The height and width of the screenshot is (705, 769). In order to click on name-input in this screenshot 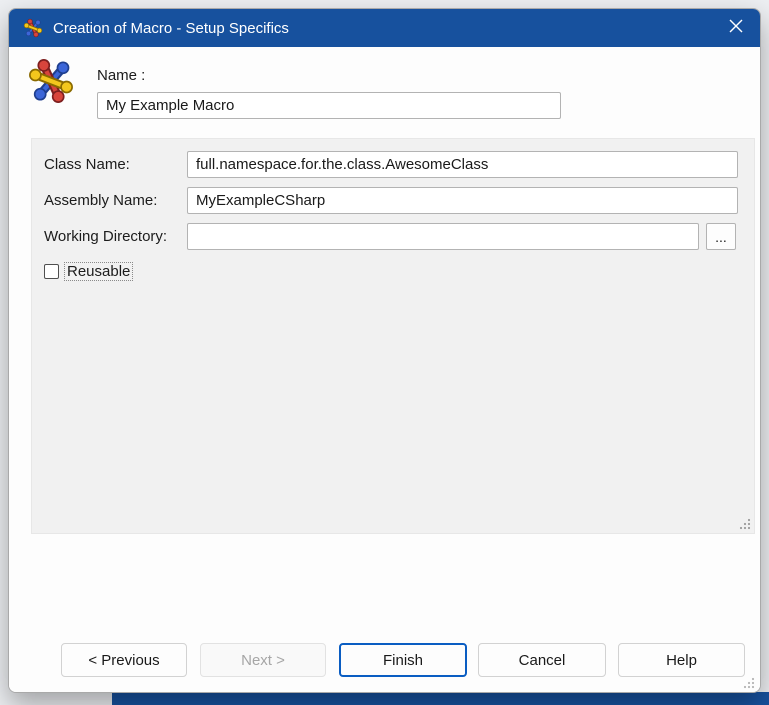, I will do `click(329, 105)`.